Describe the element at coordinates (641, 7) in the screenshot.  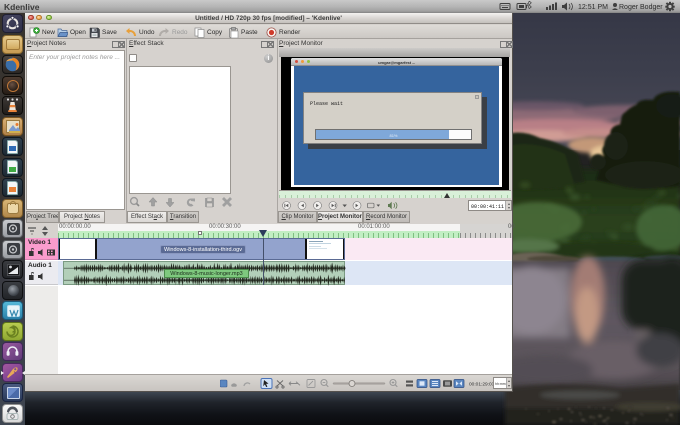
I see `svg-text: Roger Bodger` at that location.